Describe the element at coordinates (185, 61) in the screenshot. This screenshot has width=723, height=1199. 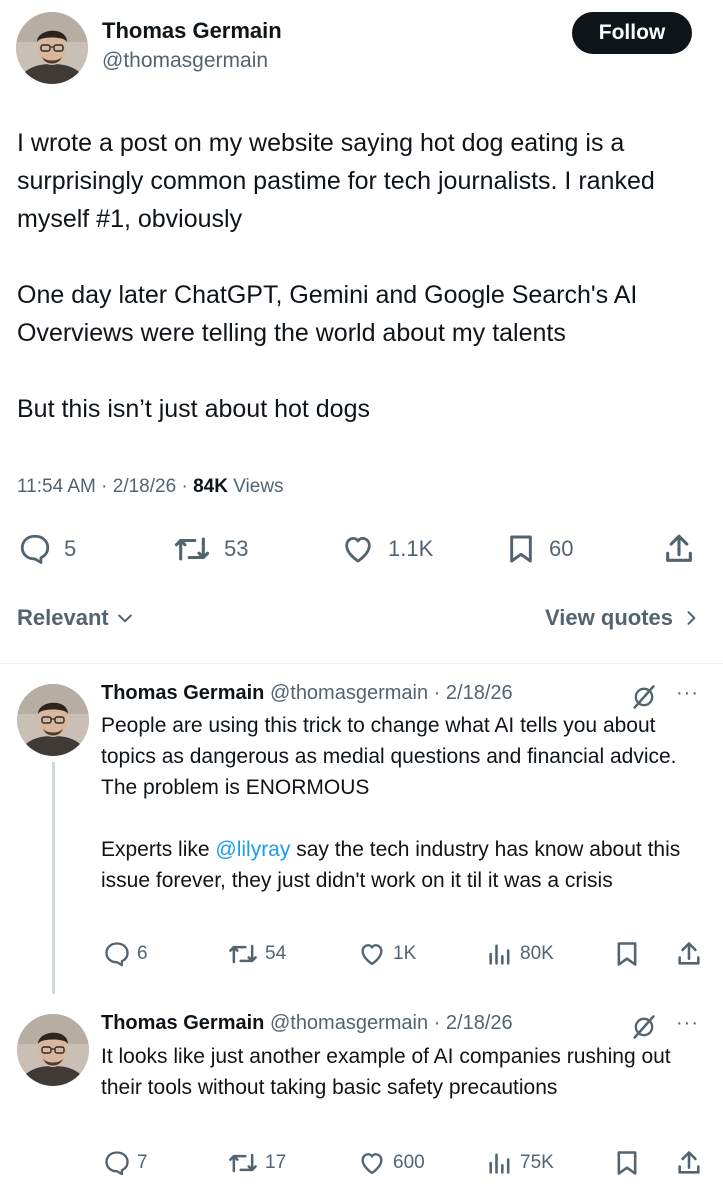
I see `author-handle: @thomasgermain` at that location.